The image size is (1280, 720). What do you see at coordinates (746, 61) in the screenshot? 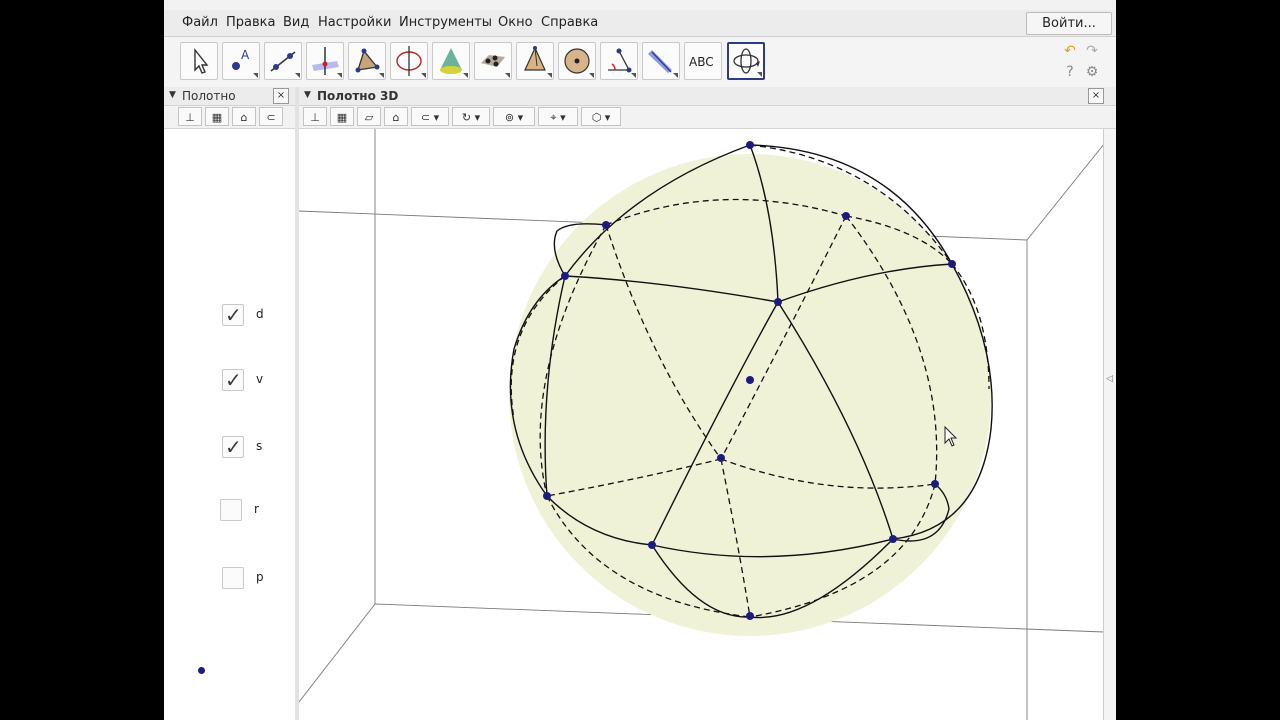
I see `tool-rotate-3d` at bounding box center [746, 61].